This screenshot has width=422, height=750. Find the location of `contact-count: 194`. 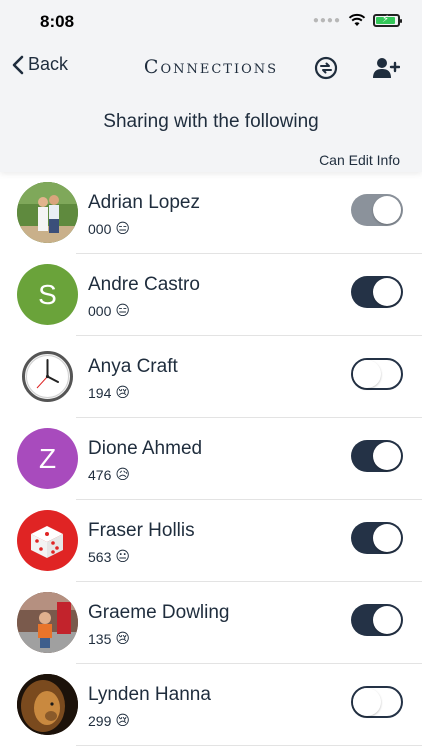

contact-count: 194 is located at coordinates (100, 392).